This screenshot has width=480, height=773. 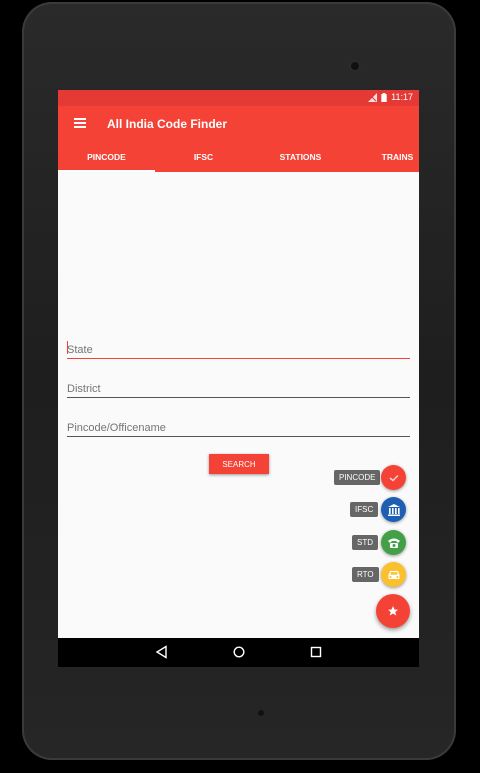 I want to click on status-bar: 11:17, so click(x=238, y=98).